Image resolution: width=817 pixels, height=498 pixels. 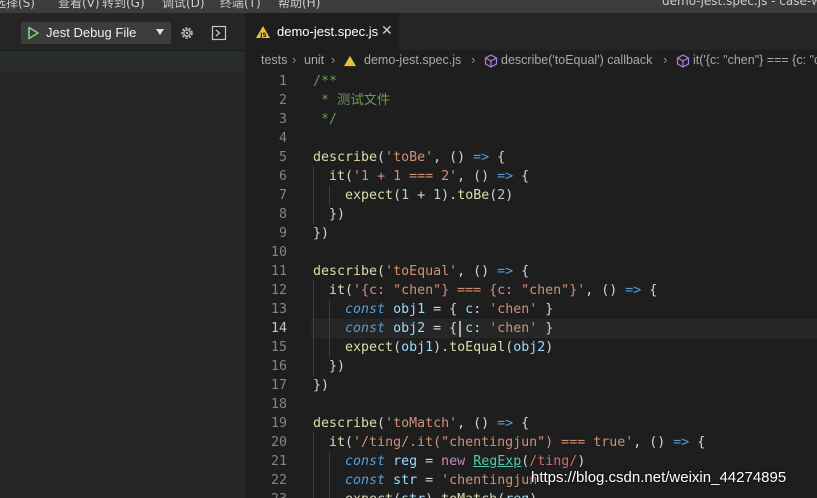 What do you see at coordinates (282, 81) in the screenshot?
I see `line-number: 1` at bounding box center [282, 81].